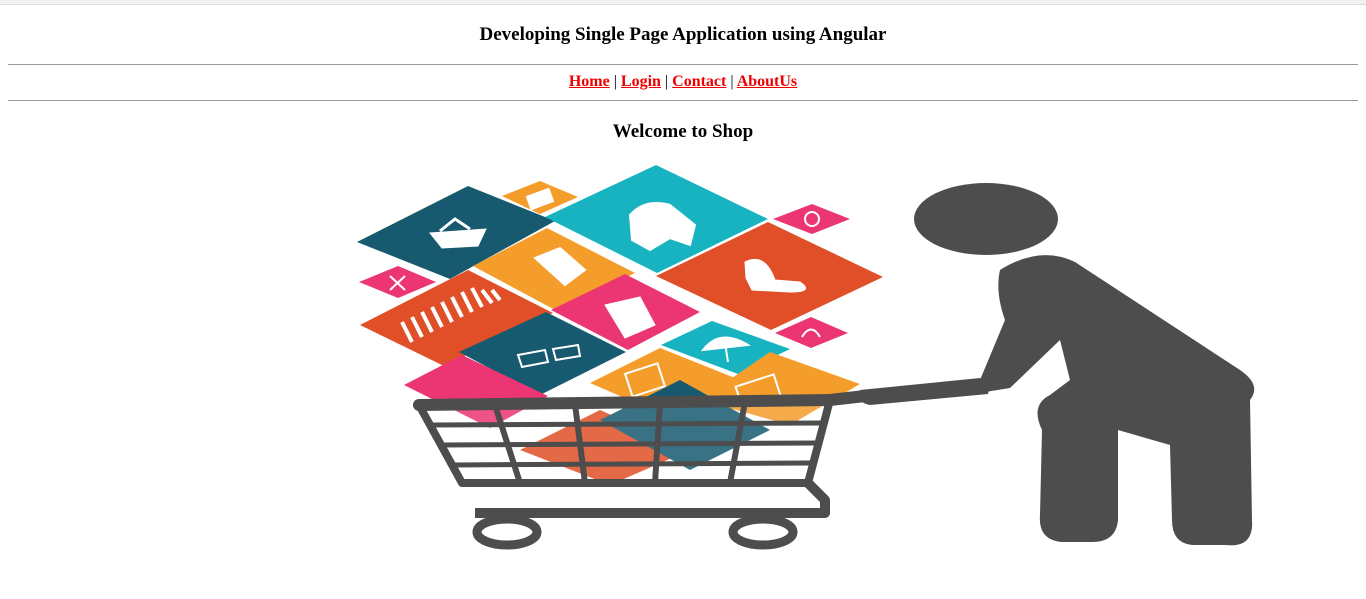 The image size is (1366, 599). What do you see at coordinates (767, 81) in the screenshot?
I see `nav-link-aboutus: AboutUs` at bounding box center [767, 81].